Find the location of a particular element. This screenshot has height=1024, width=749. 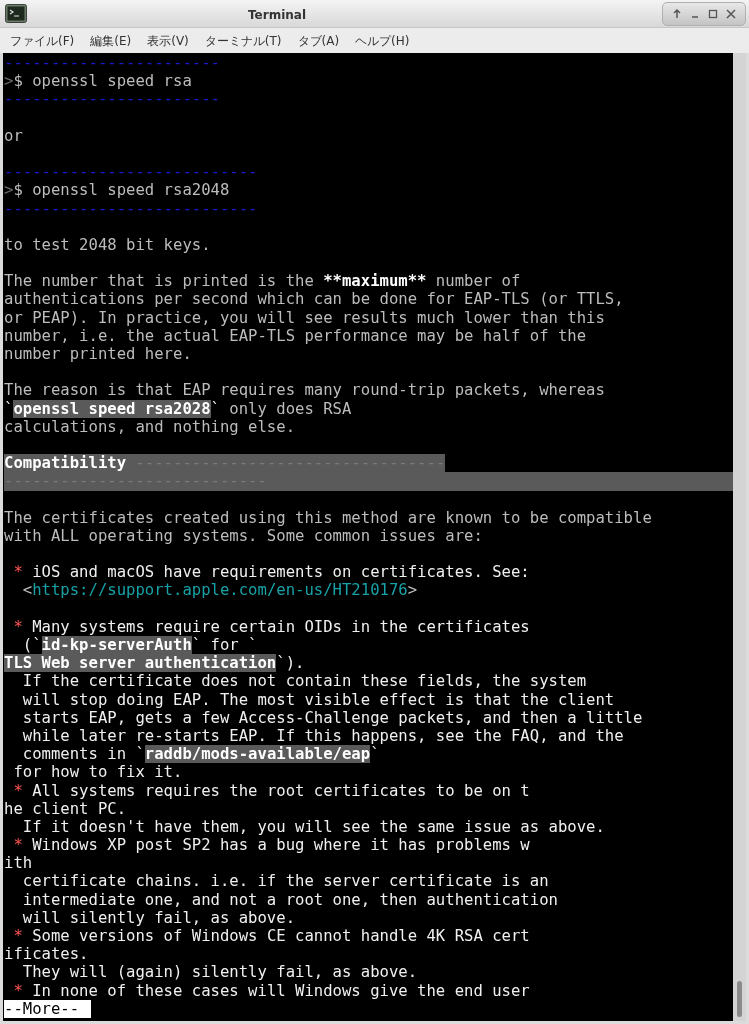

terminal-line: ificates. is located at coordinates (47, 954).